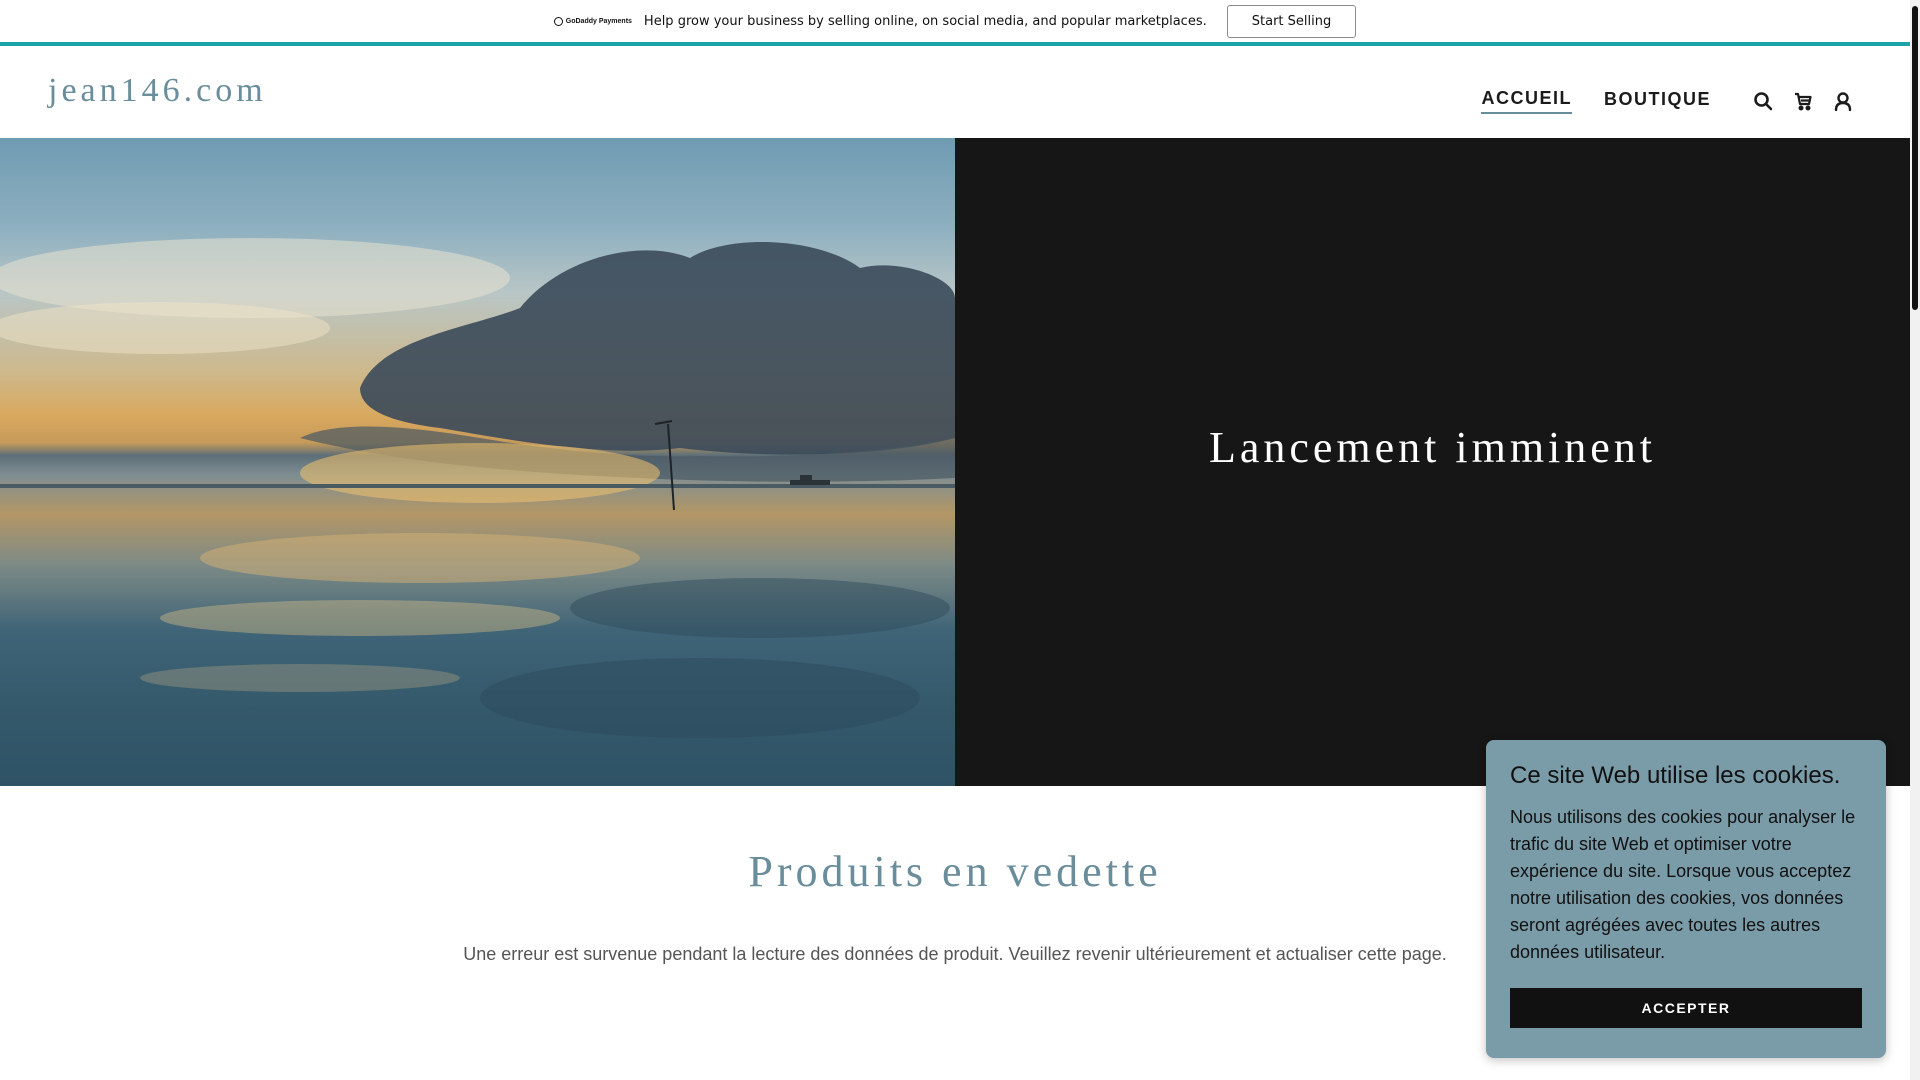  I want to click on nav-link-accueil: ACCUEIL, so click(1526, 101).